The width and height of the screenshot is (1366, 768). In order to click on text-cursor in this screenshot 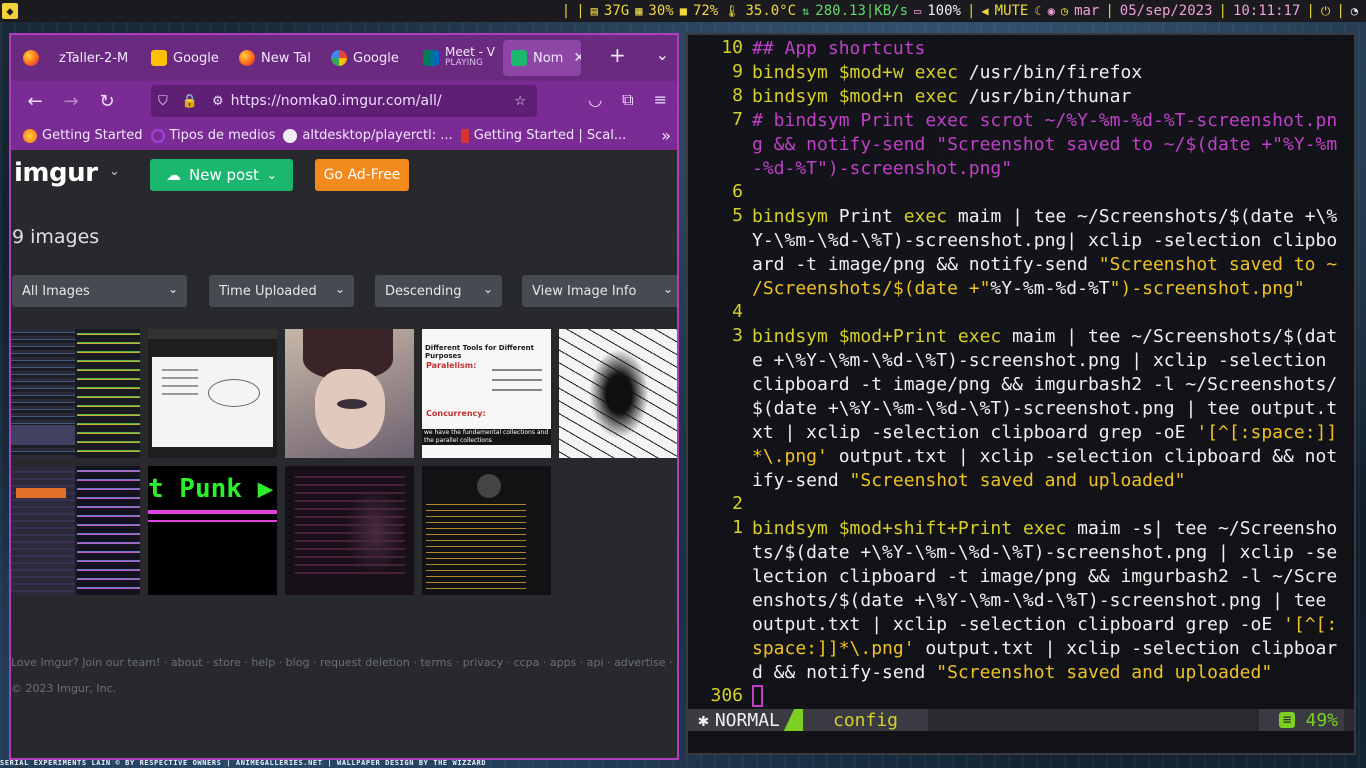, I will do `click(757, 696)`.